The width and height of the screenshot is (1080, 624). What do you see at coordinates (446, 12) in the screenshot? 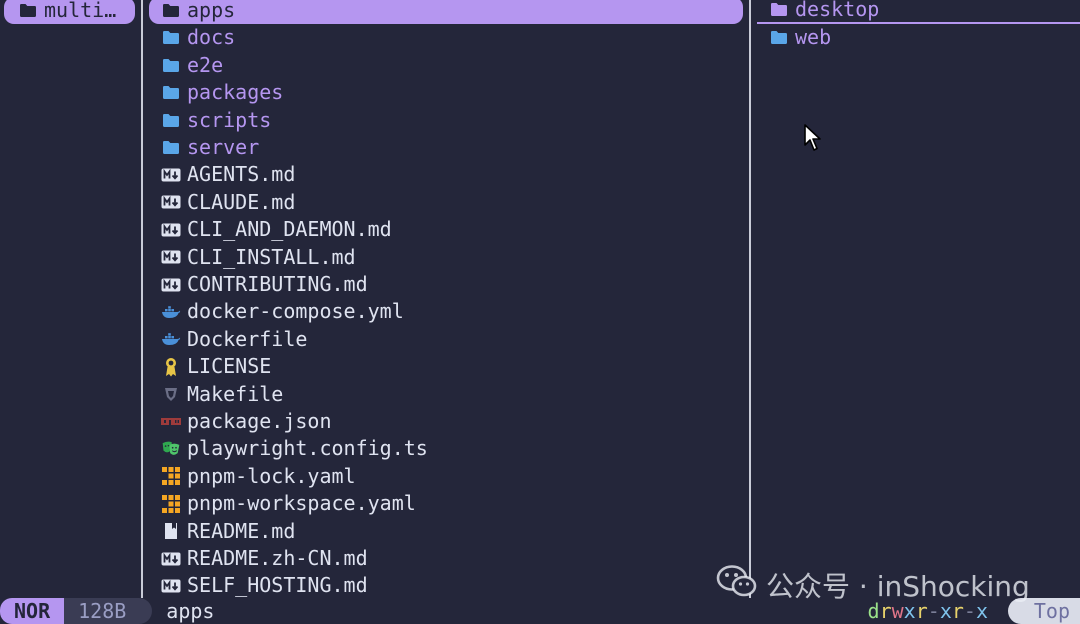
I see `directory-entry: apps` at bounding box center [446, 12].